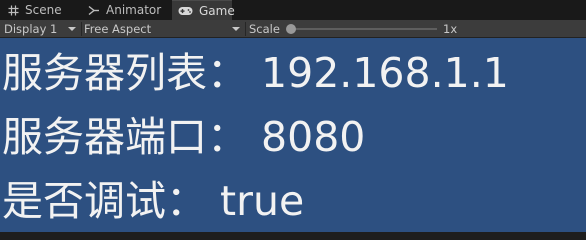 Image resolution: width=586 pixels, height=240 pixels. Describe the element at coordinates (262, 201) in the screenshot. I see `debug-value: true` at that location.